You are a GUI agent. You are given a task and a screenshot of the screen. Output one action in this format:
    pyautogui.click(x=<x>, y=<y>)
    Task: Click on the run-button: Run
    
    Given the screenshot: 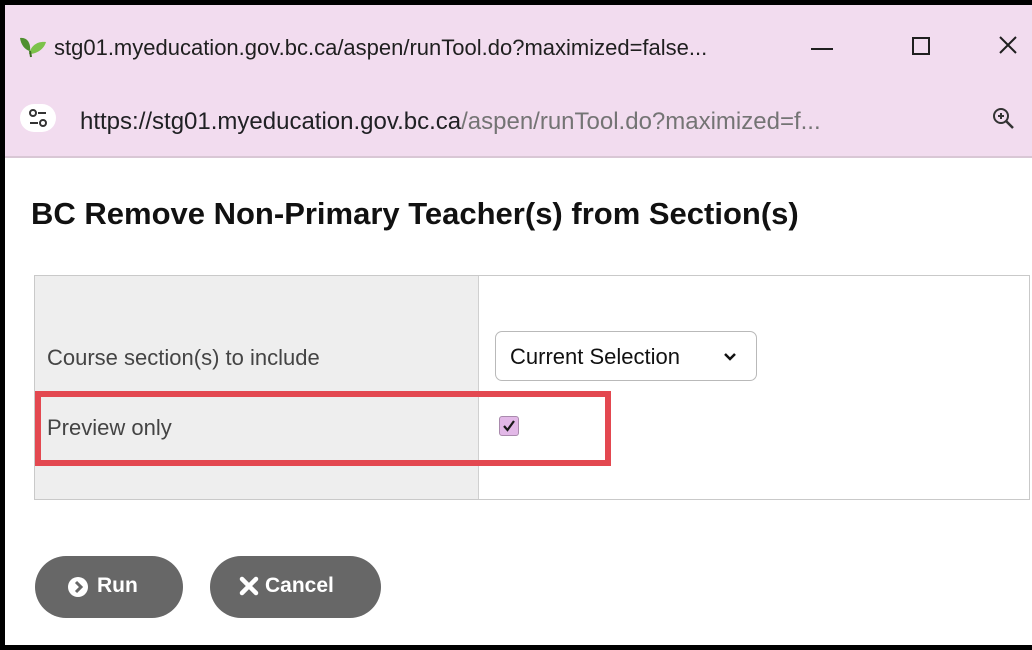 What is the action you would take?
    pyautogui.click(x=109, y=587)
    